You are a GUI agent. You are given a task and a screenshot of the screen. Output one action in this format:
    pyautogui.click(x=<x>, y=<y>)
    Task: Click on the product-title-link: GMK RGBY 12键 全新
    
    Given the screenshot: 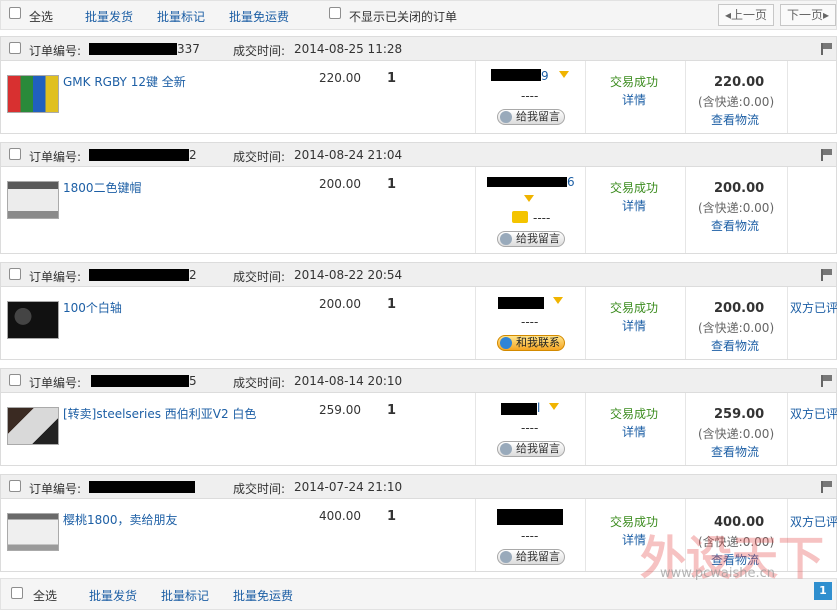 What is the action you would take?
    pyautogui.click(x=124, y=81)
    